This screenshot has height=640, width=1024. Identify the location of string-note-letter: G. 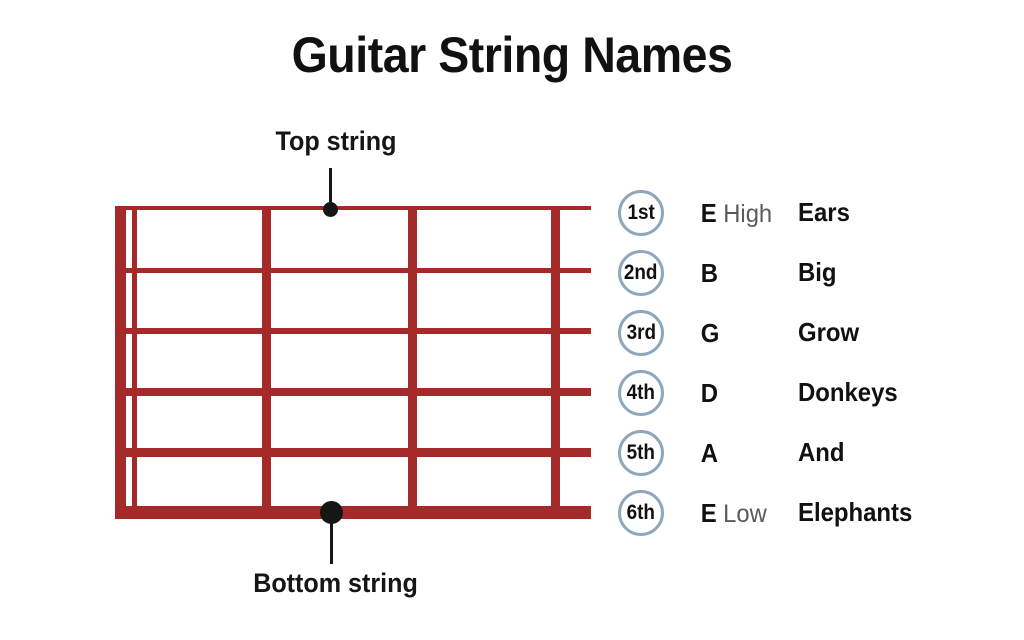
(710, 333).